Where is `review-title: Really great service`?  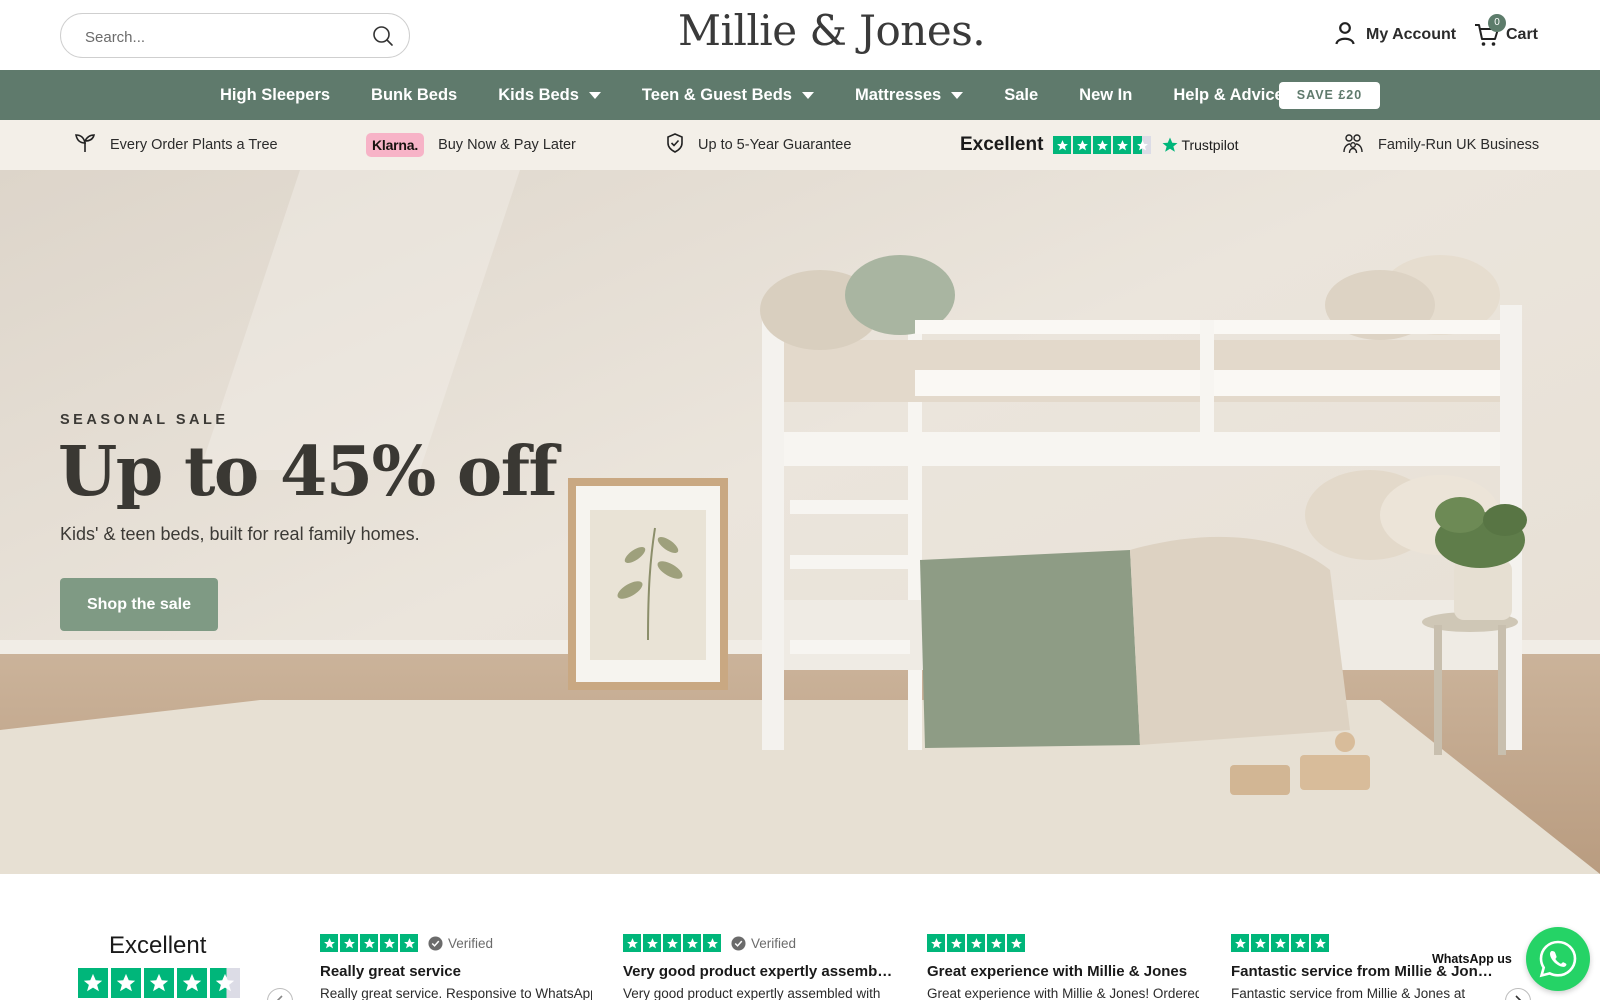 review-title: Really great service is located at coordinates (390, 971).